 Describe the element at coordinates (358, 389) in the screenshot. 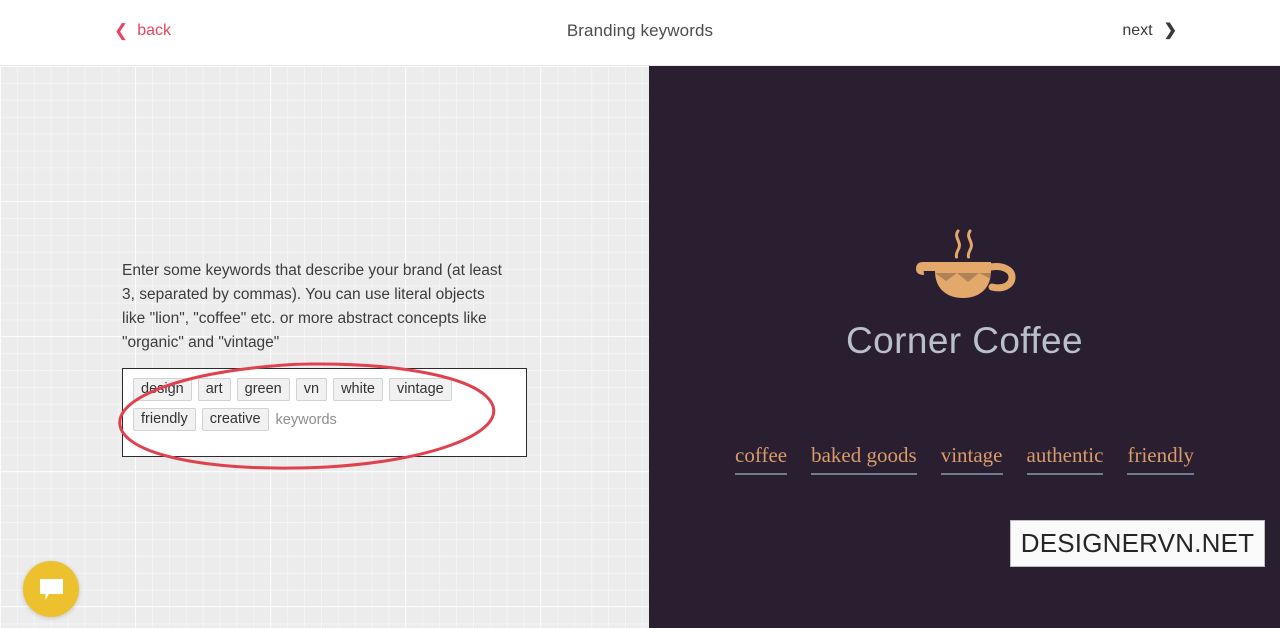

I see `keyword-tag: white` at that location.